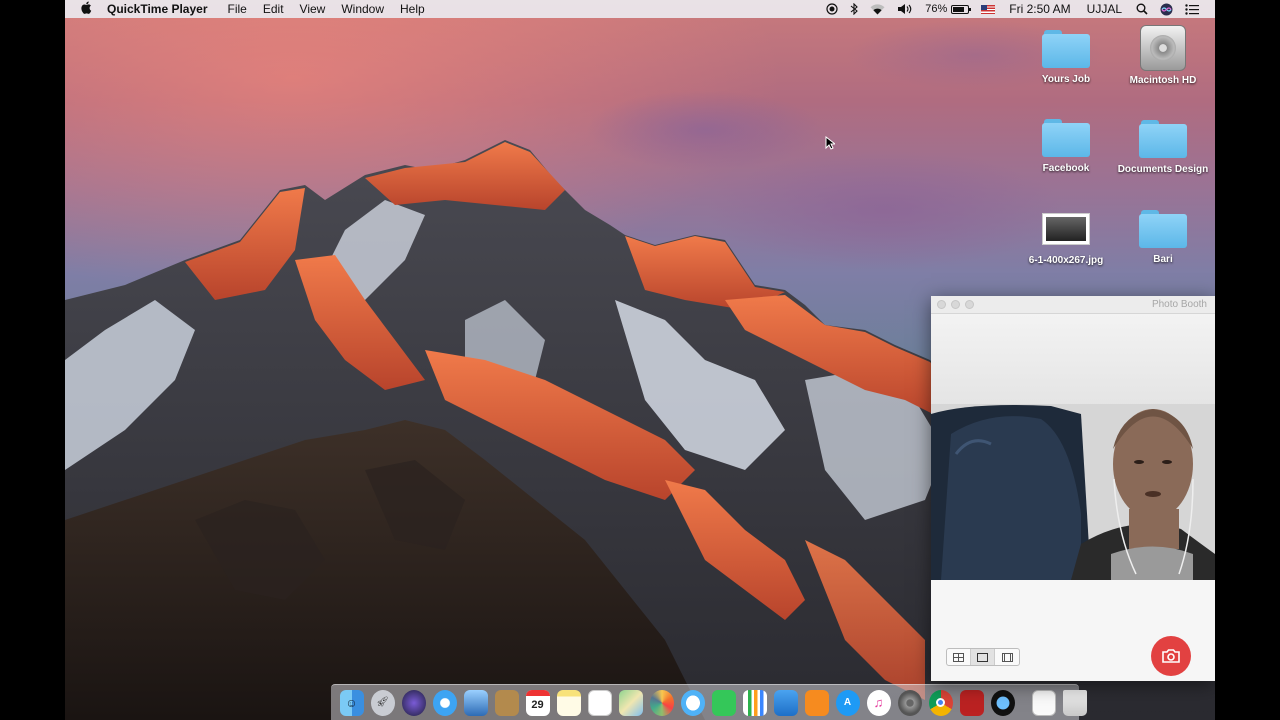 The image size is (1280, 720). I want to click on photo-booth-window: Photo Booth, so click(1073, 488).